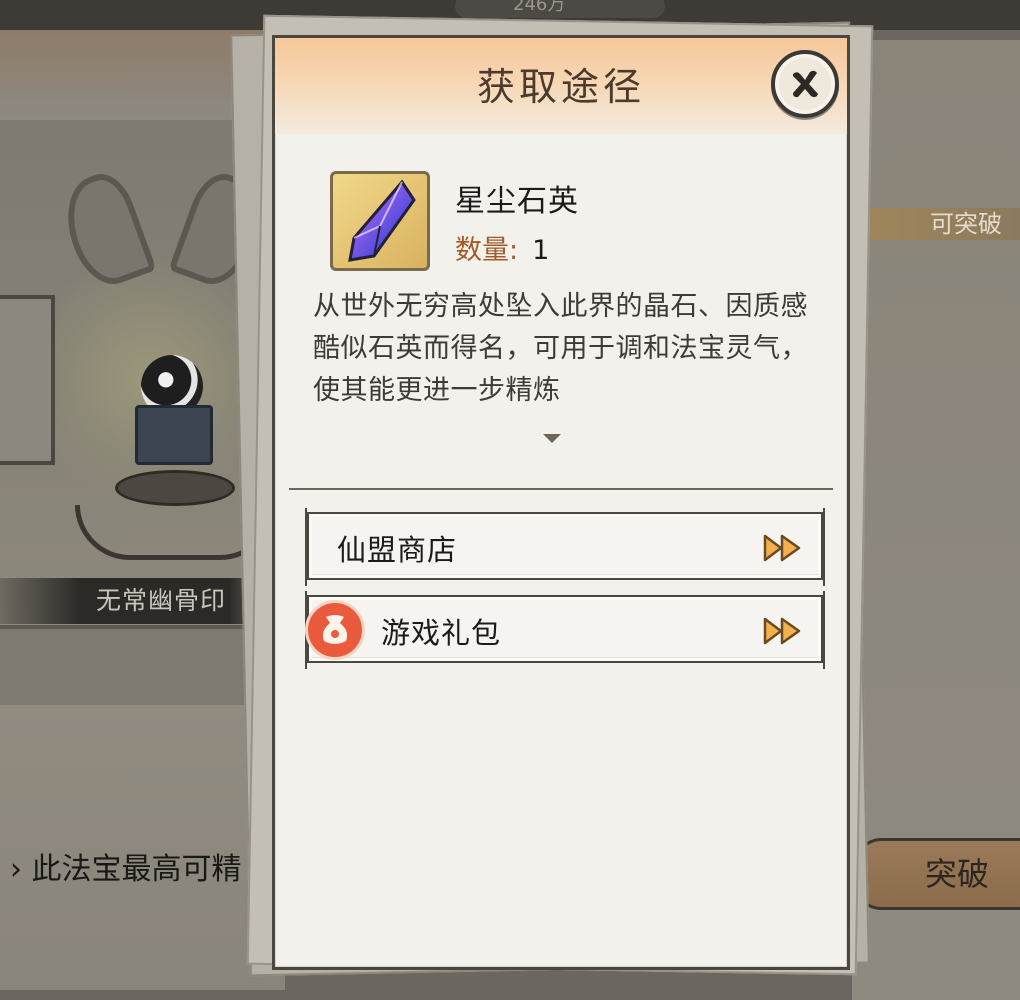 The image size is (1020, 1000). I want to click on source-label: 游戏礼包, so click(441, 633).